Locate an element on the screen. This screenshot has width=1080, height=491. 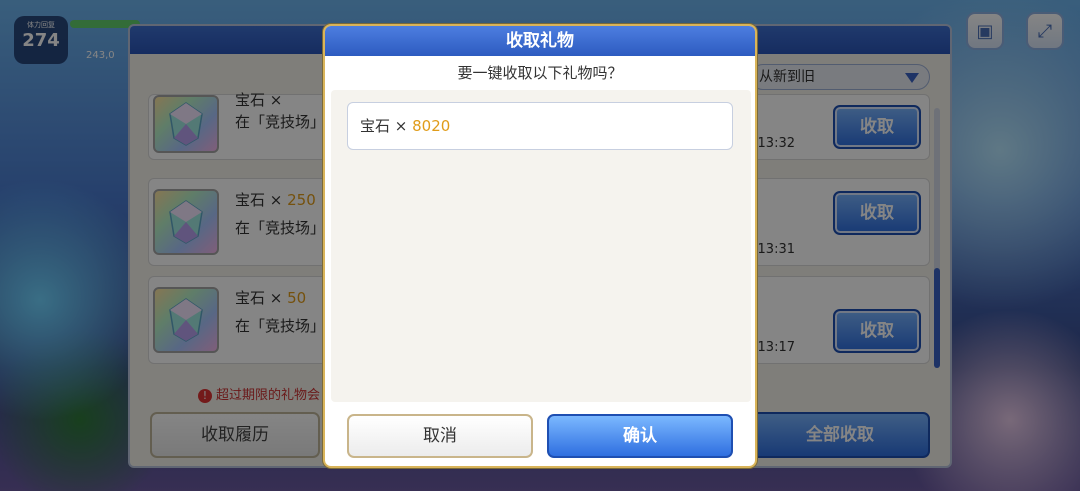
dialog-title: 收取礼物 is located at coordinates (540, 41).